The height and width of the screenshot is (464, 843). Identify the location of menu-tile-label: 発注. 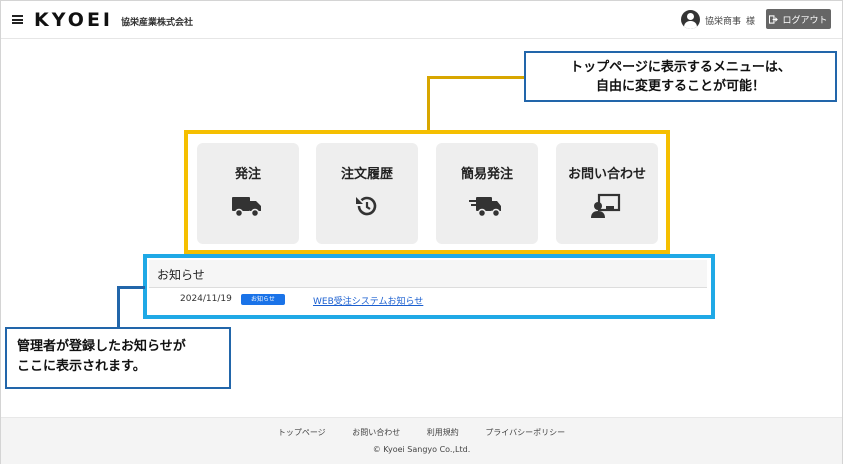
(247, 174).